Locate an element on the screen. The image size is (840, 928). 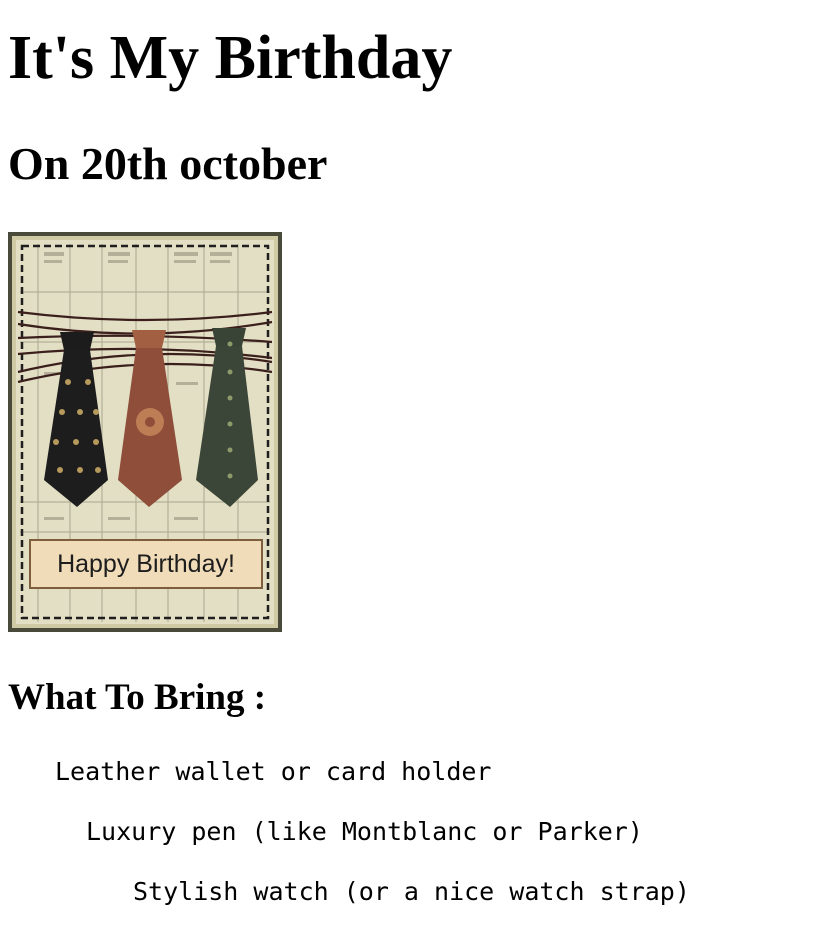
list-item: Luxury pen (like Montblanc or Parker) is located at coordinates (364, 831).